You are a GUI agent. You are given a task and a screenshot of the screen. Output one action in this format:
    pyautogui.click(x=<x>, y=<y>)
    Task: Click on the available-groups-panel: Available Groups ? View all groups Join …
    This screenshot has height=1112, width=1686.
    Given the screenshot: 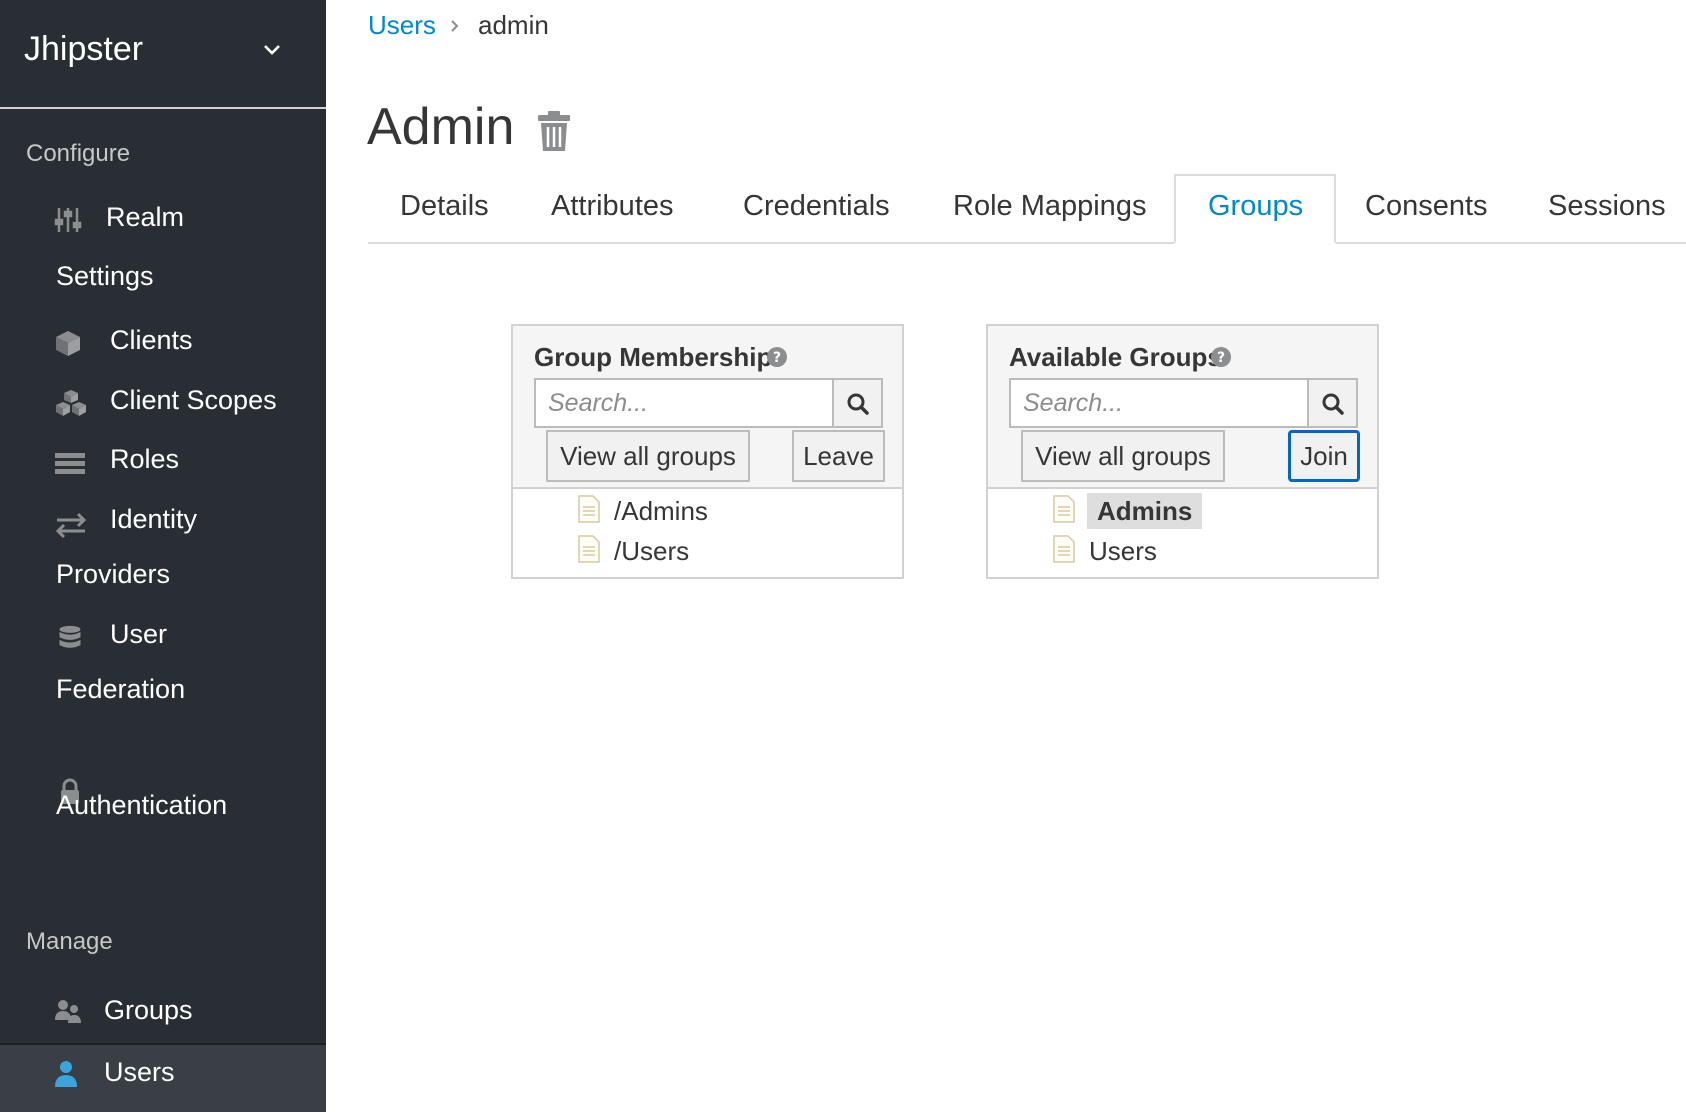 What is the action you would take?
    pyautogui.click(x=1182, y=451)
    